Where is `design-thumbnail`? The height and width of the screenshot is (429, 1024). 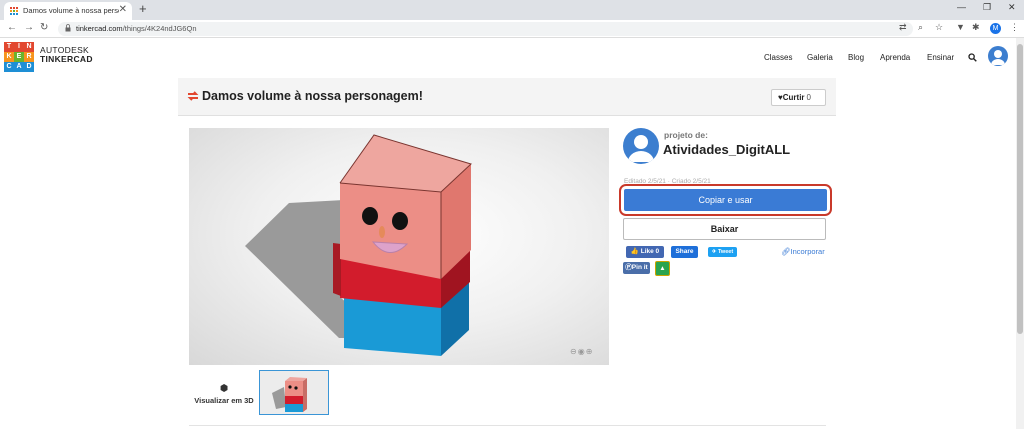
design-thumbnail is located at coordinates (294, 392).